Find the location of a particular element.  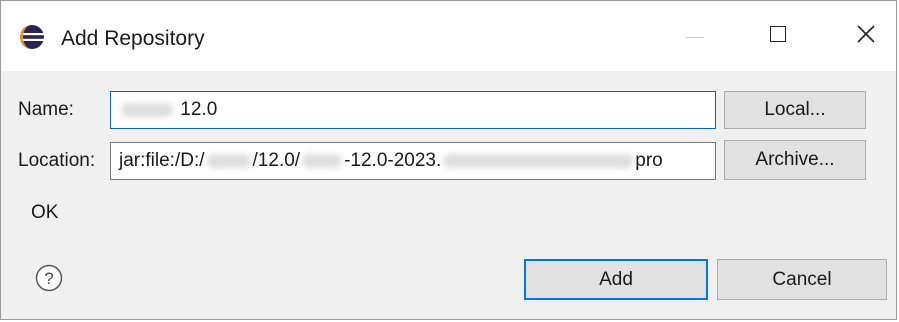

close-icon is located at coordinates (866, 34).